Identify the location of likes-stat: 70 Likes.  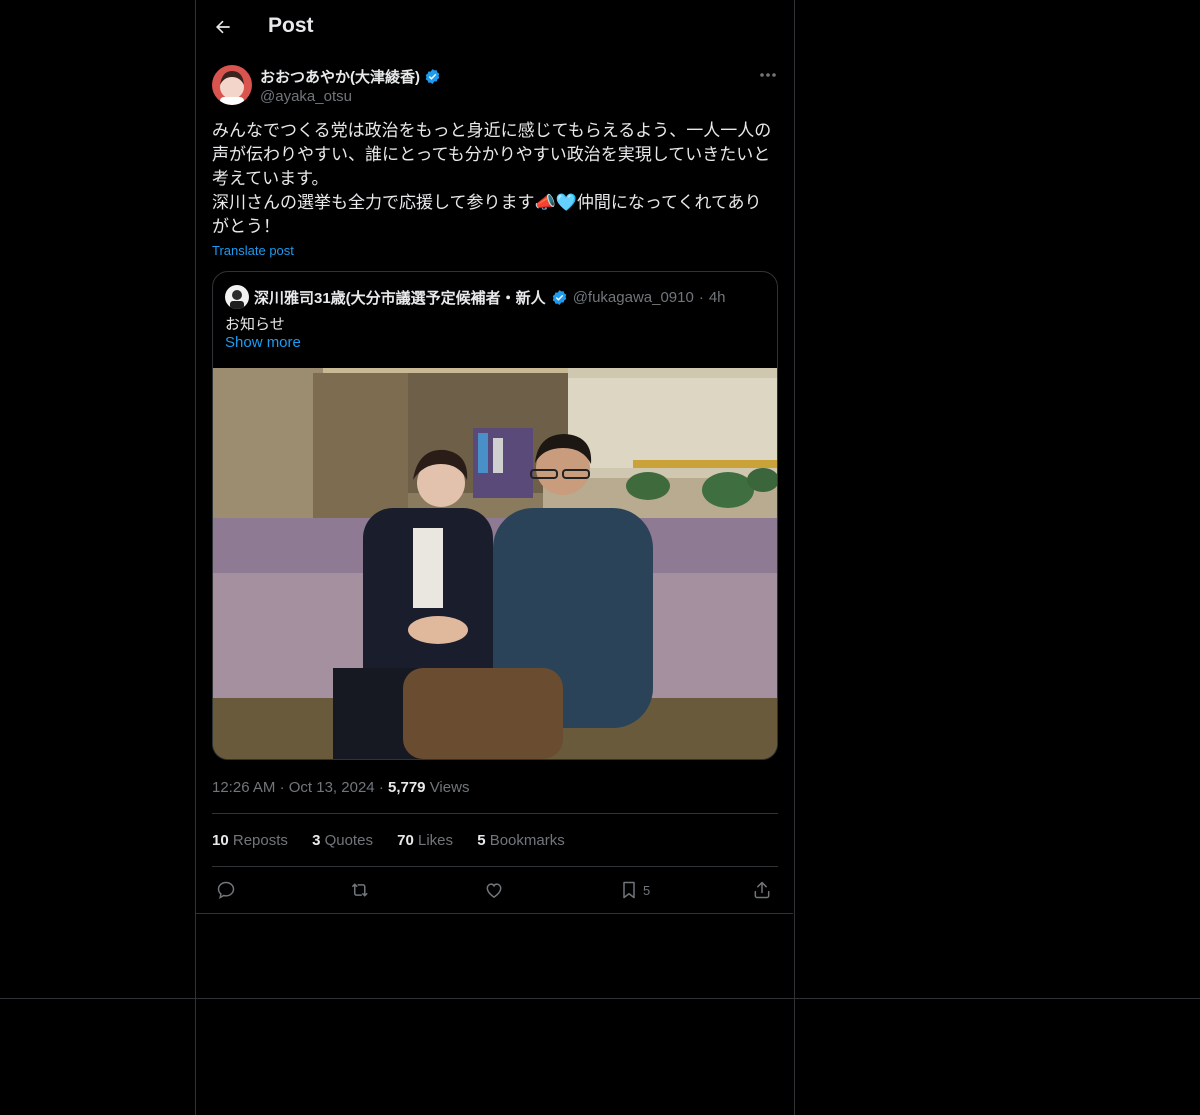
(425, 840).